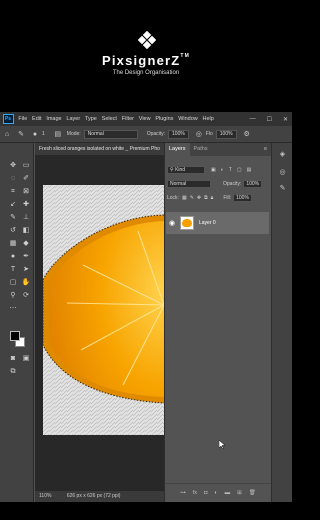  Describe the element at coordinates (13, 218) in the screenshot. I see `brush-tool-active-icon: ✎` at that location.